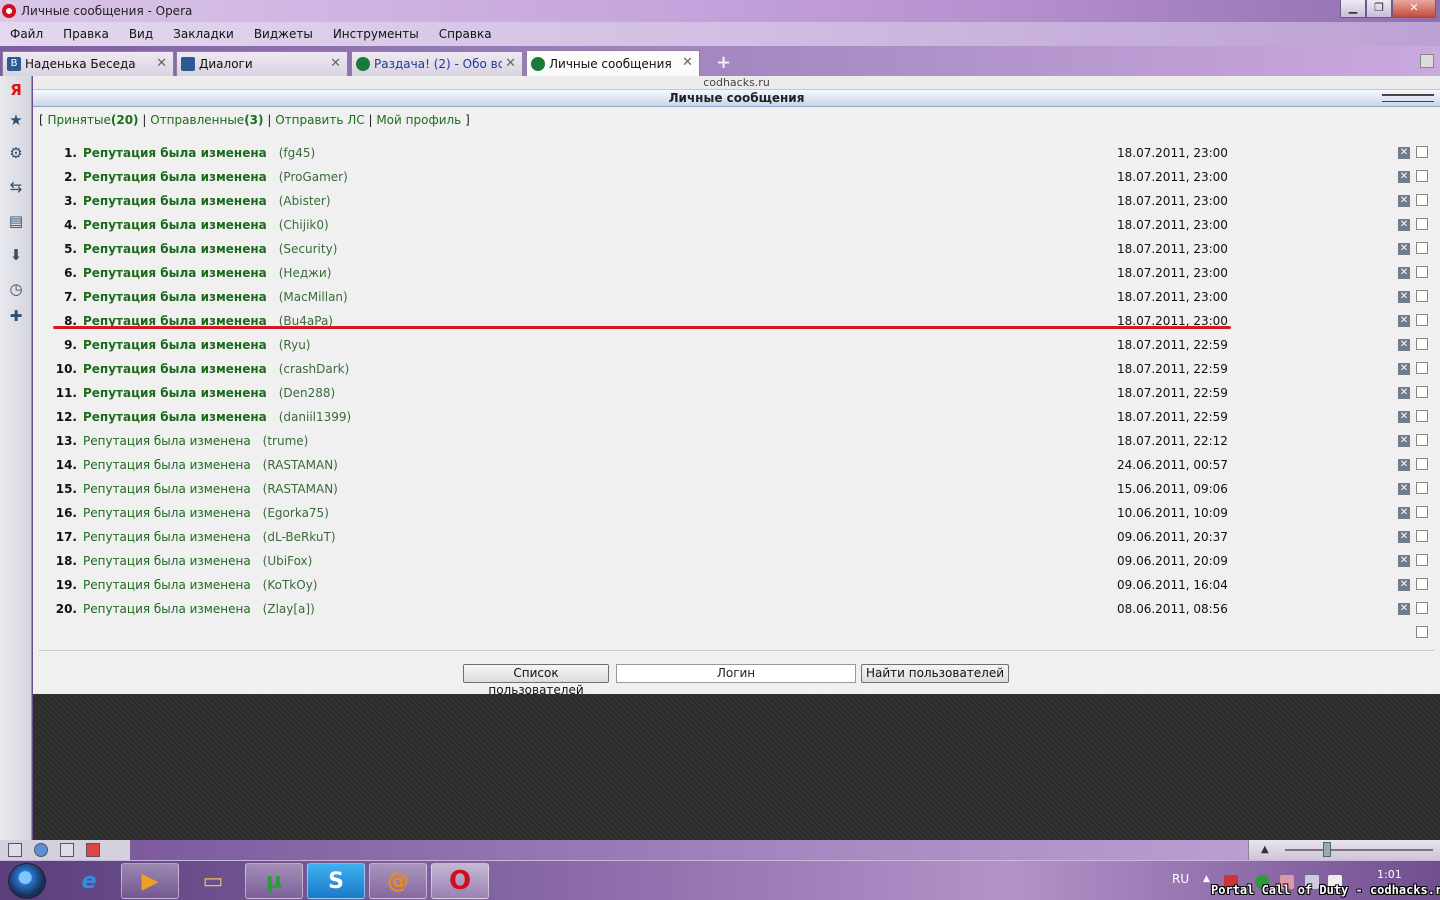  What do you see at coordinates (1427, 61) in the screenshot?
I see `trash-icon` at bounding box center [1427, 61].